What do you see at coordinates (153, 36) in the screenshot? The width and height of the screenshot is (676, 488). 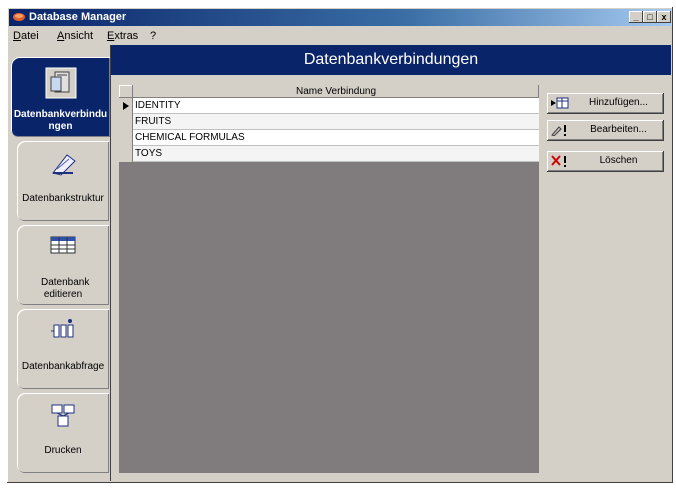 I see `menu-help: ?` at bounding box center [153, 36].